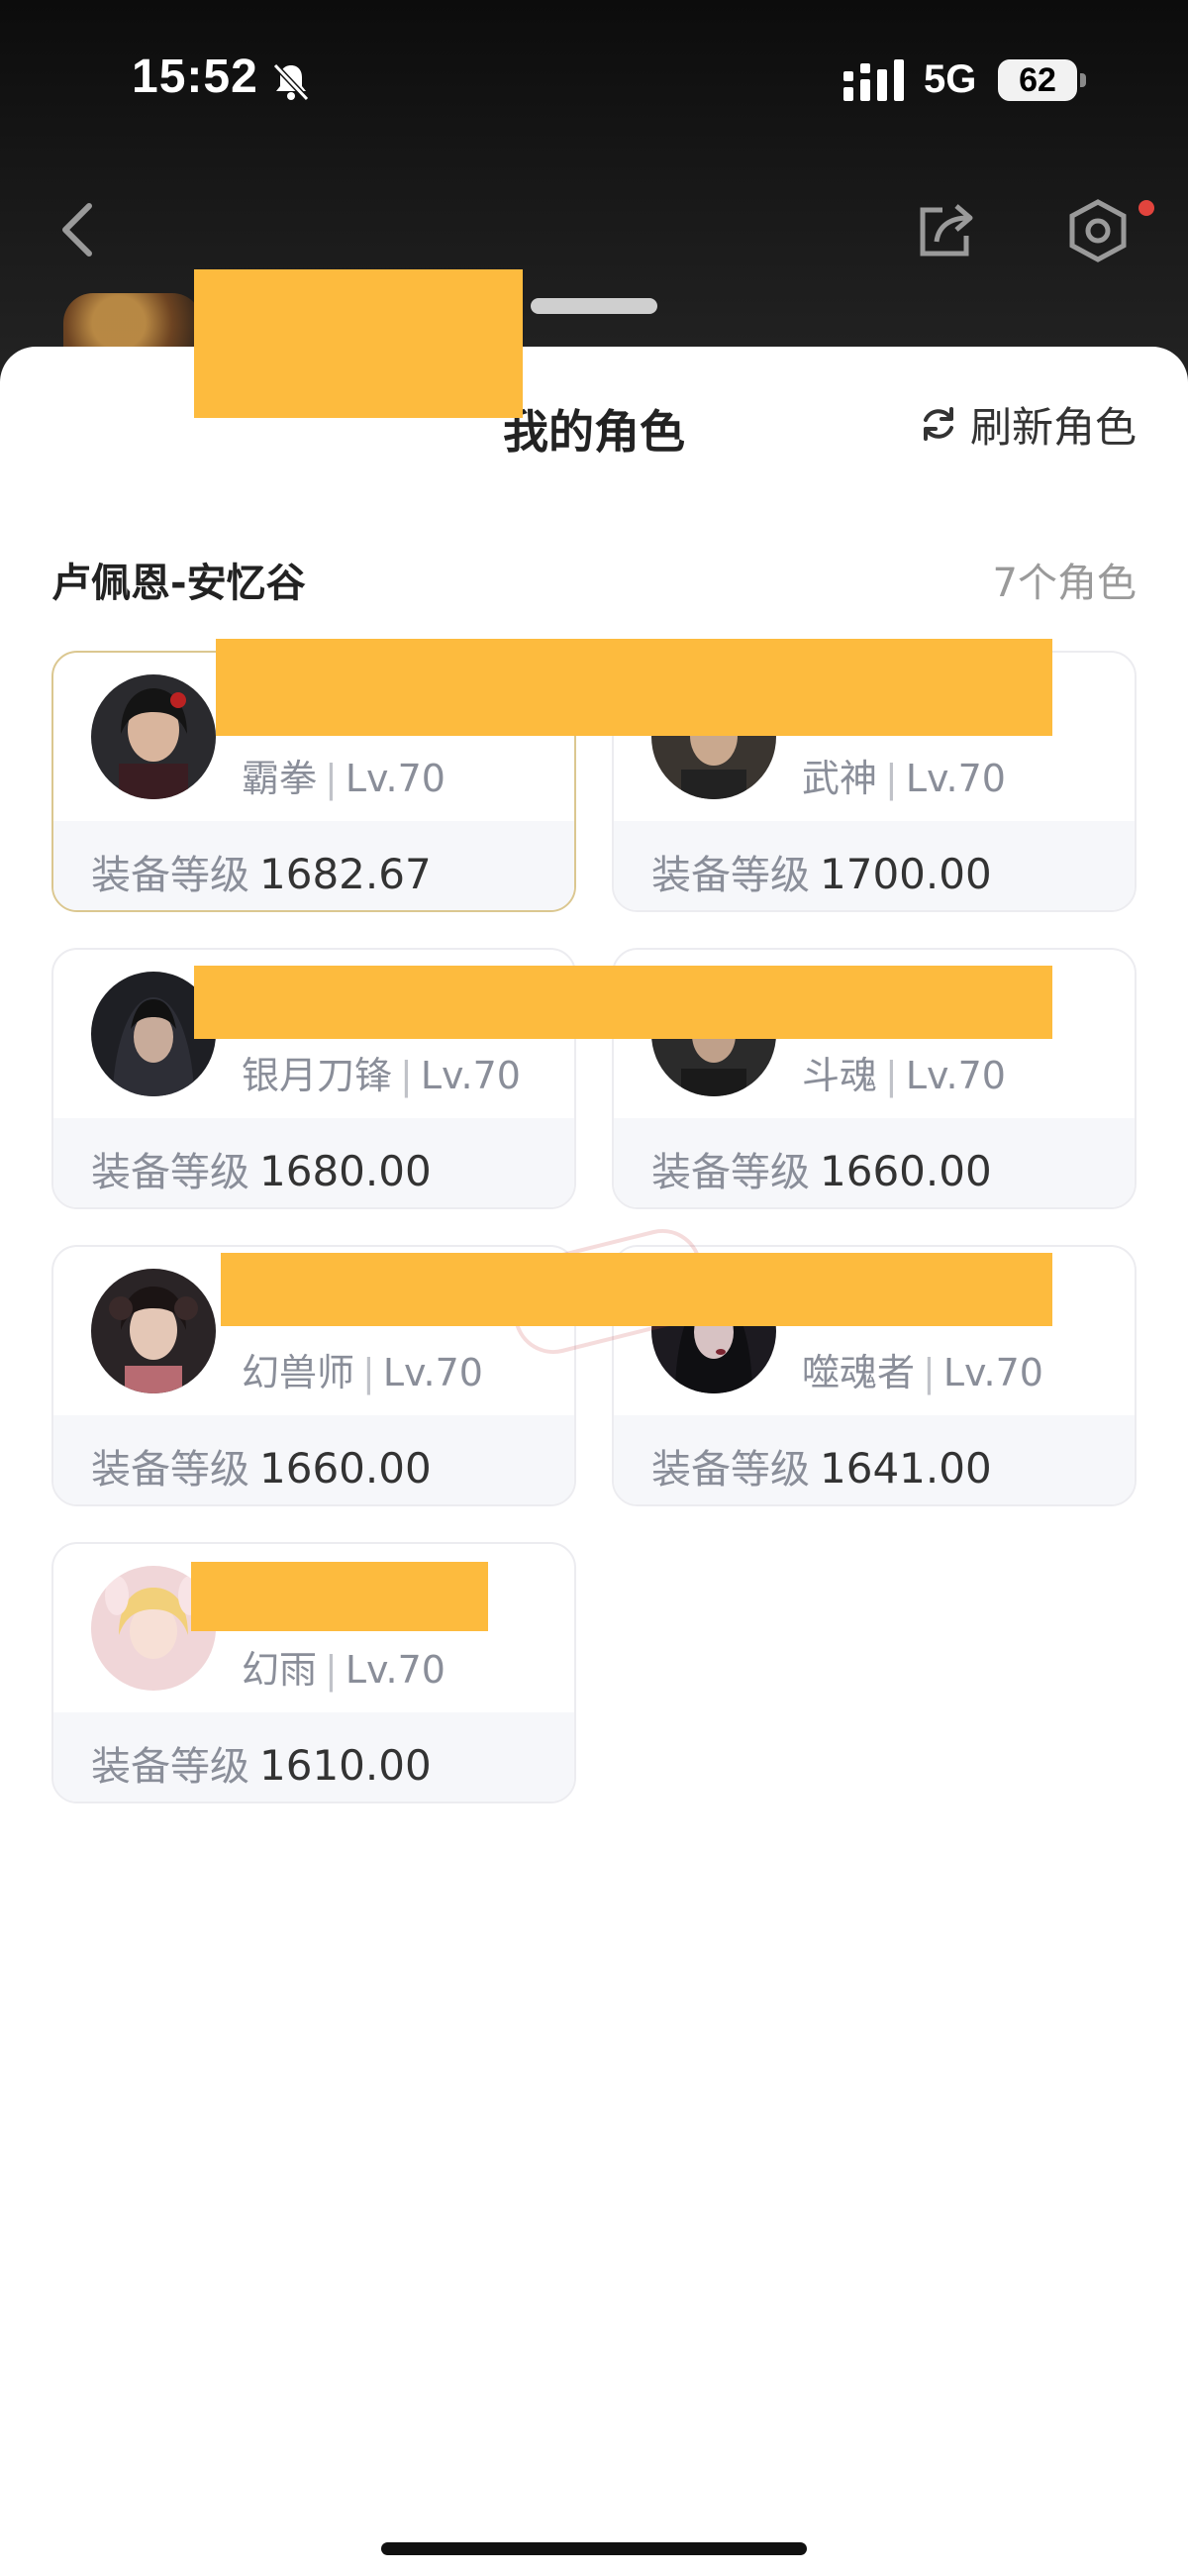 The height and width of the screenshot is (2576, 1188). What do you see at coordinates (345, 874) in the screenshot?
I see `gear-score: 1682.67` at bounding box center [345, 874].